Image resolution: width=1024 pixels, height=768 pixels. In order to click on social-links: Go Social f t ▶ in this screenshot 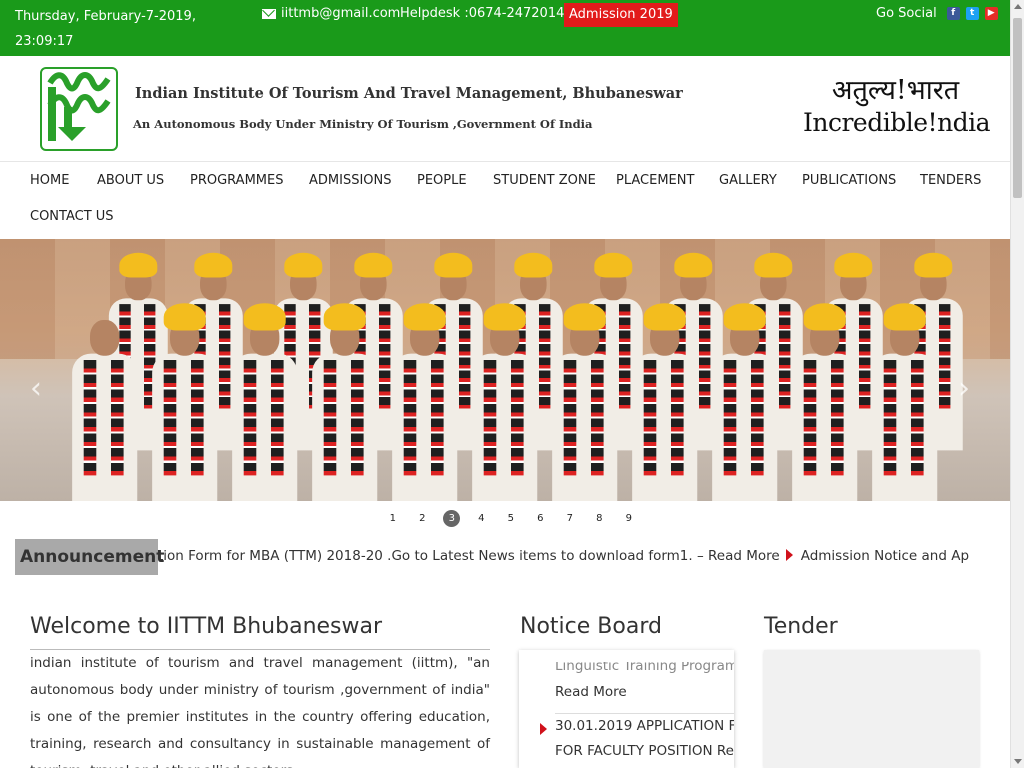, I will do `click(937, 13)`.